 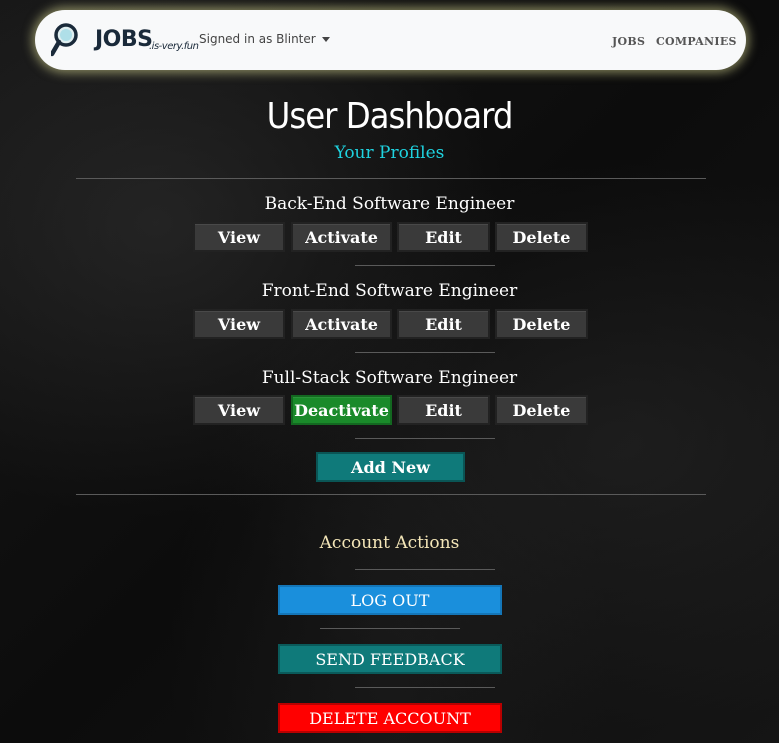 I want to click on profile-name: Full-Stack Software Engineer, so click(x=389, y=378).